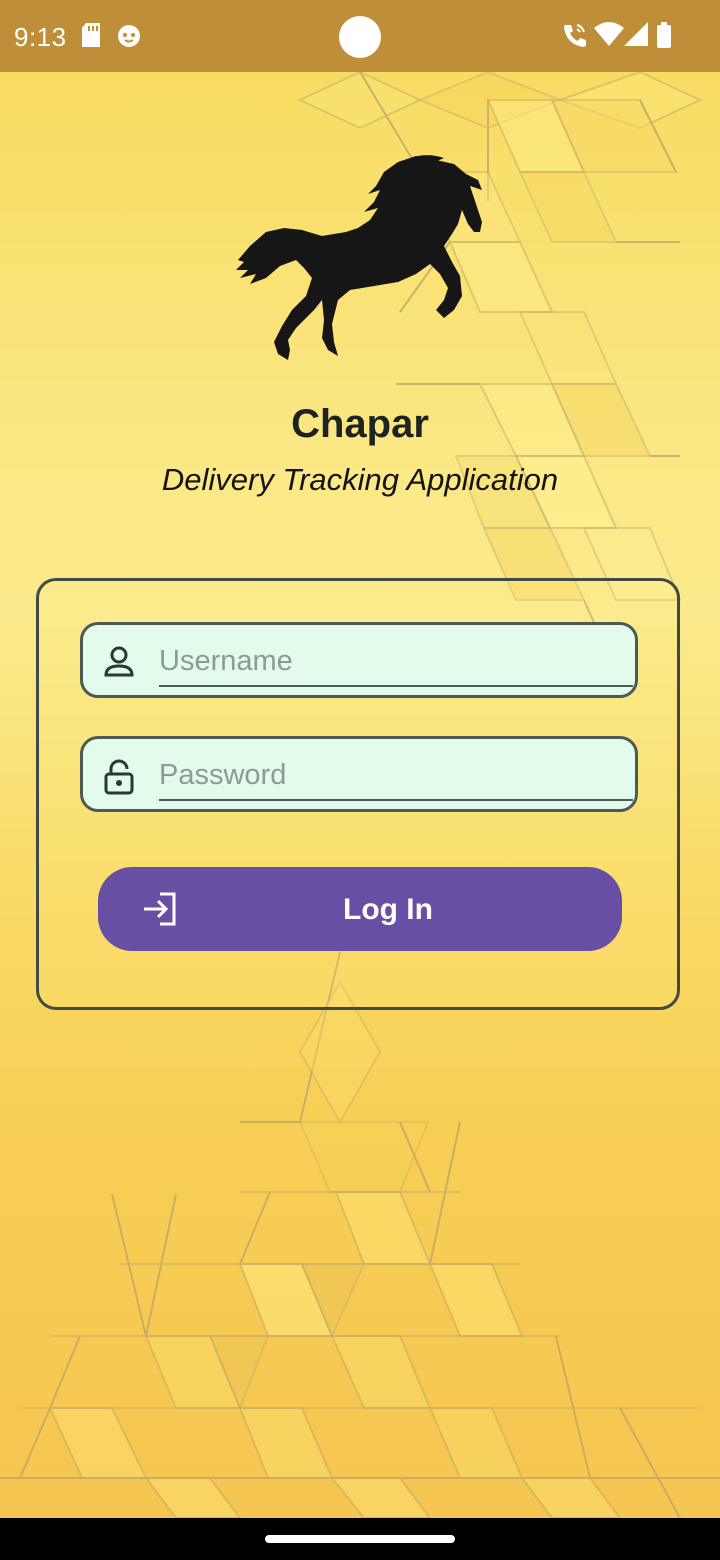  What do you see at coordinates (119, 777) in the screenshot?
I see `lock-icon` at bounding box center [119, 777].